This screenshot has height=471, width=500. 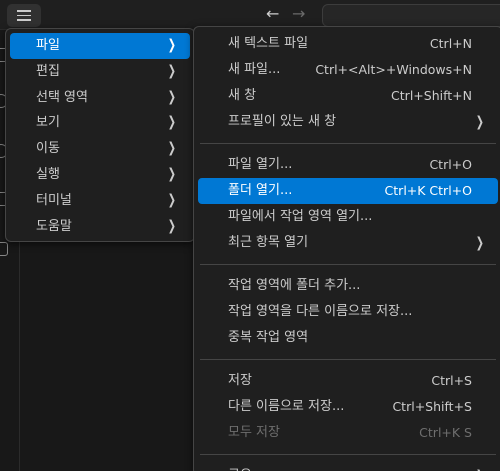 I want to click on hamburger-menu-icon, so click(x=24, y=15).